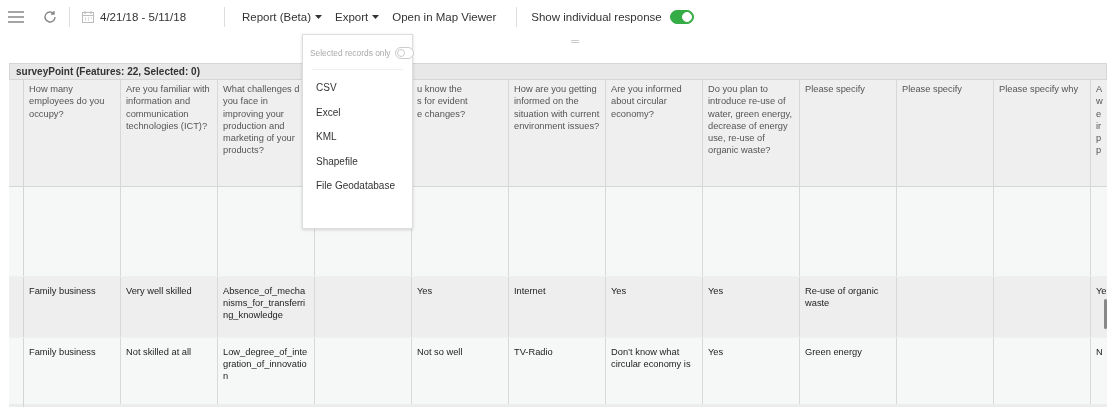 The width and height of the screenshot is (1107, 407). What do you see at coordinates (444, 17) in the screenshot?
I see `map-viewer-link: Open in Map Viewer` at bounding box center [444, 17].